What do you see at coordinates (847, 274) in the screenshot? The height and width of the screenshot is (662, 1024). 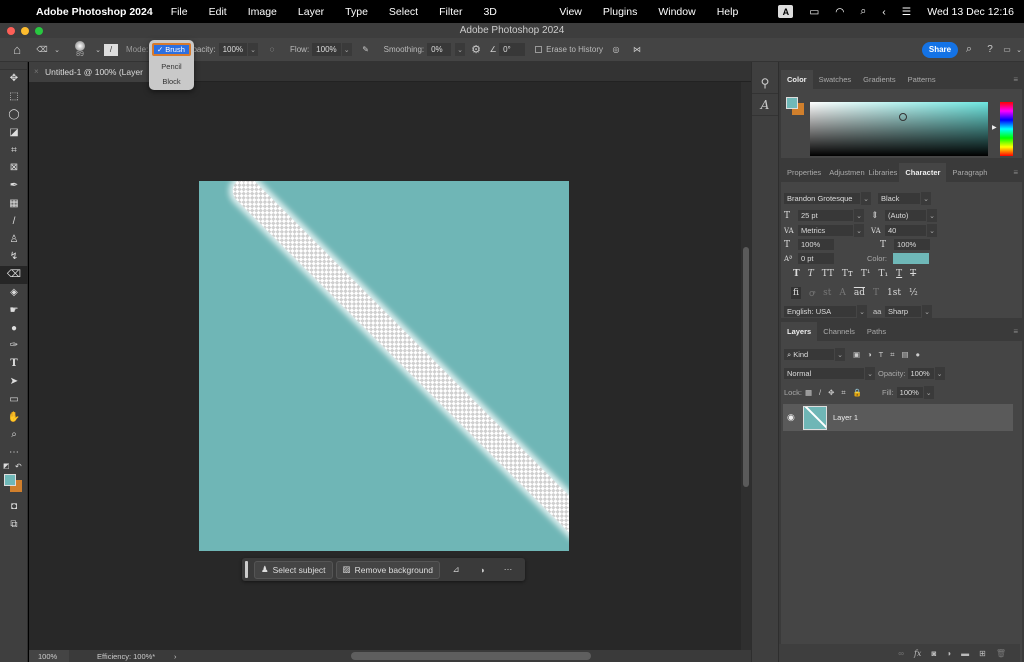 I see `small-caps-button: Tт` at bounding box center [847, 274].